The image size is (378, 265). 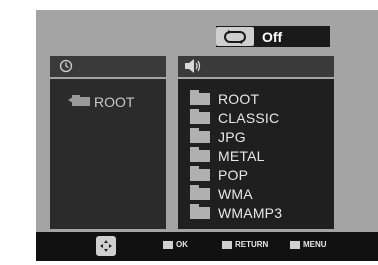 What do you see at coordinates (241, 155) in the screenshot?
I see `list-item-label: METAL` at bounding box center [241, 155].